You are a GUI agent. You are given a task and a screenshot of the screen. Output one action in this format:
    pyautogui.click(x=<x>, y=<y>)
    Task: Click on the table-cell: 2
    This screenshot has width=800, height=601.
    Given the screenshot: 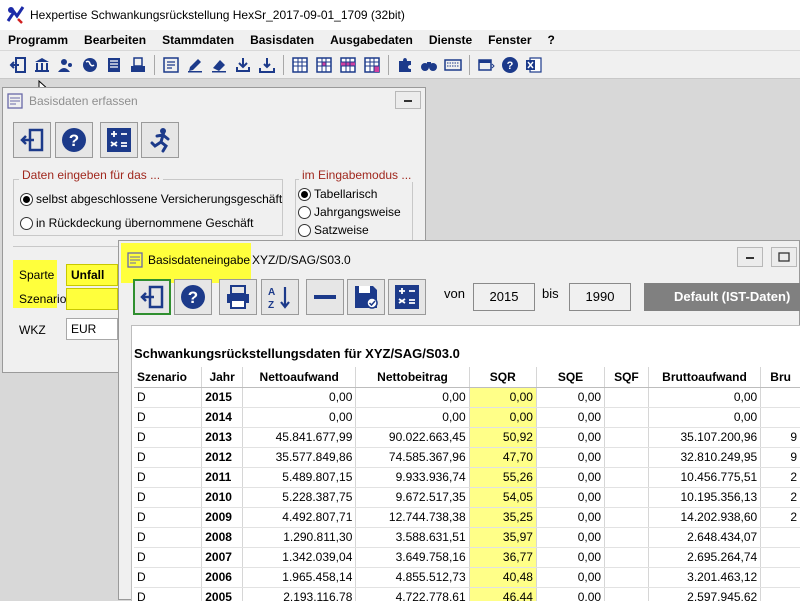 What is the action you would take?
    pyautogui.click(x=780, y=477)
    